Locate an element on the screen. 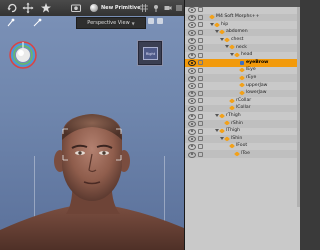 This screenshot has width=320, height=250. tree-row: lThigh is located at coordinates (242, 132).